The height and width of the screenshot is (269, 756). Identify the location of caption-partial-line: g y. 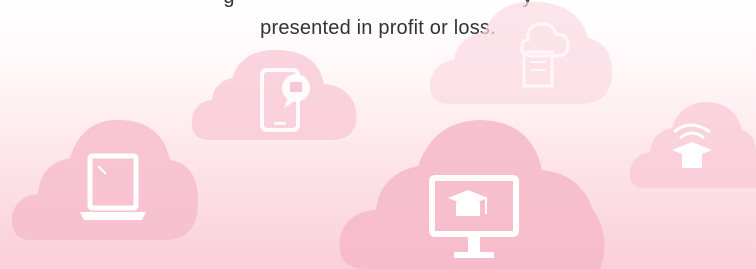
(378, 4).